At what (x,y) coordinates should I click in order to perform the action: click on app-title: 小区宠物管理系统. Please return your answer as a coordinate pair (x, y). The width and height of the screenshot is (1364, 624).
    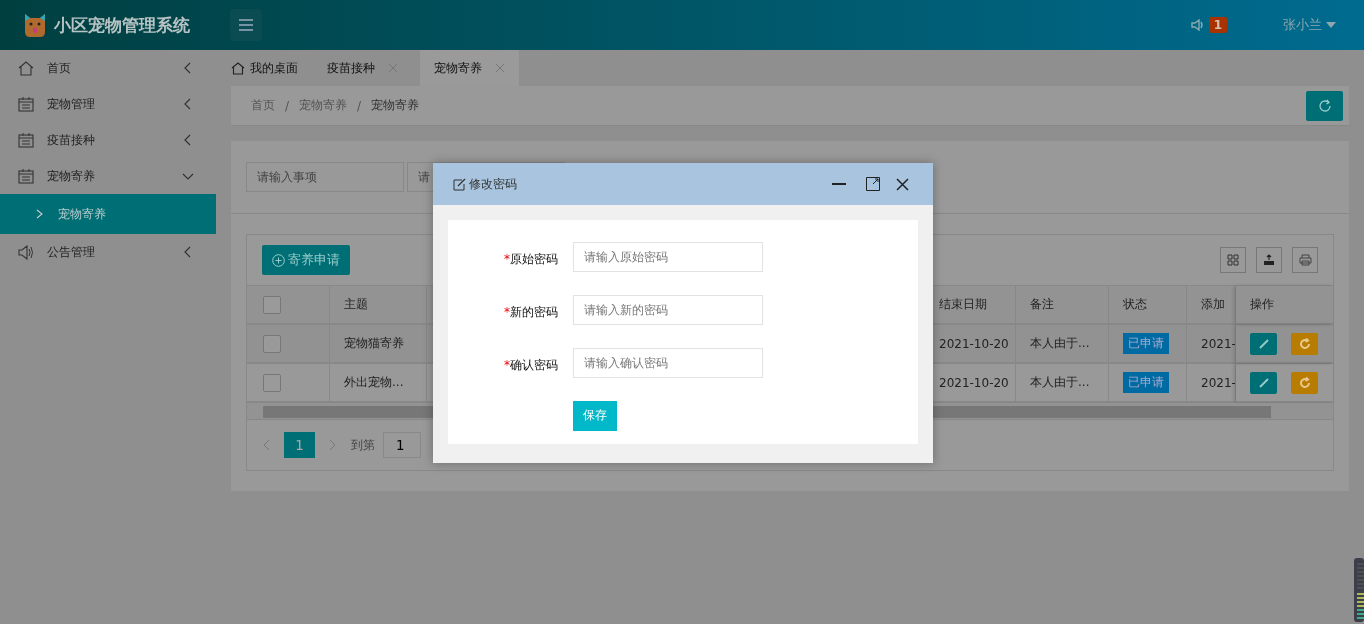
    Looking at the image, I should click on (122, 25).